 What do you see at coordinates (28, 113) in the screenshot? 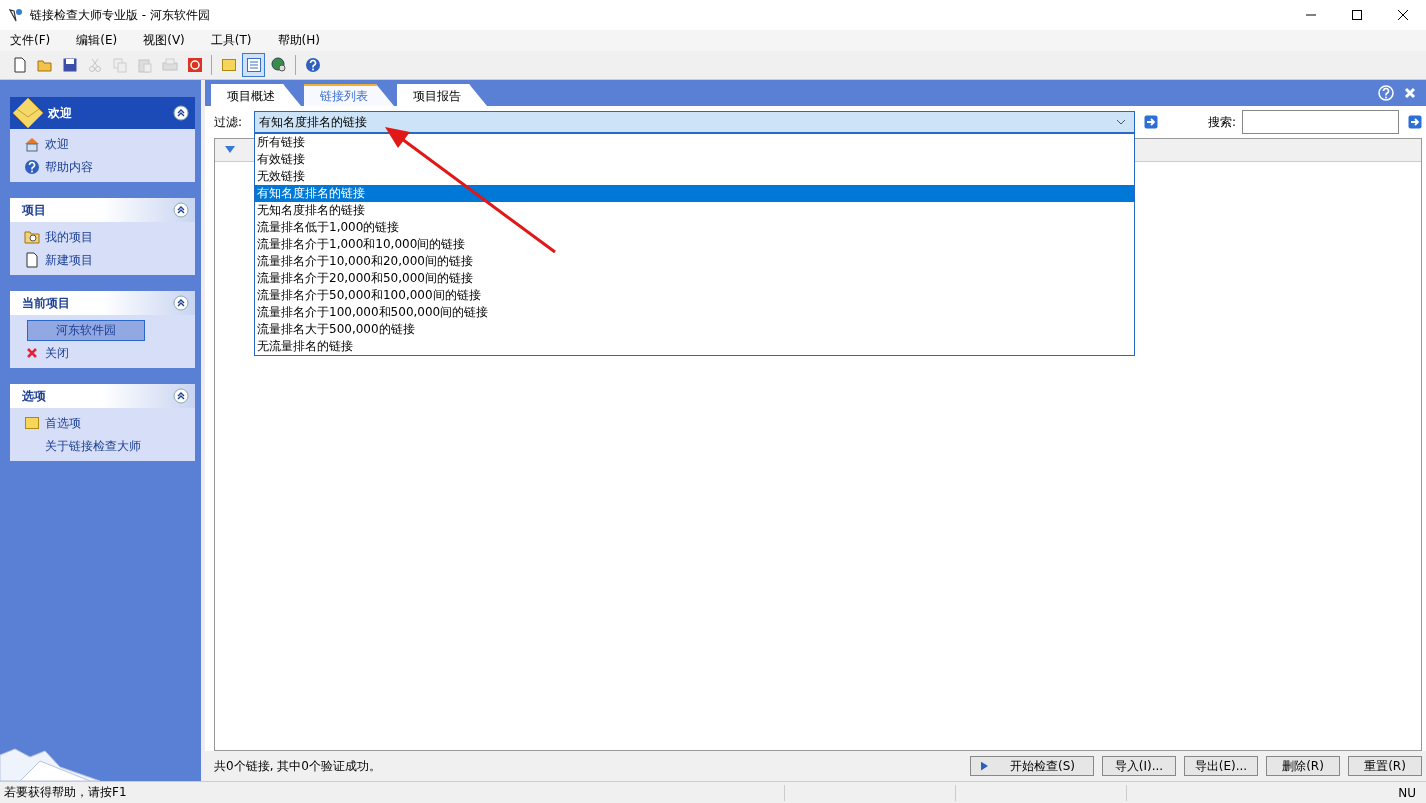
I see `envelope-icon` at bounding box center [28, 113].